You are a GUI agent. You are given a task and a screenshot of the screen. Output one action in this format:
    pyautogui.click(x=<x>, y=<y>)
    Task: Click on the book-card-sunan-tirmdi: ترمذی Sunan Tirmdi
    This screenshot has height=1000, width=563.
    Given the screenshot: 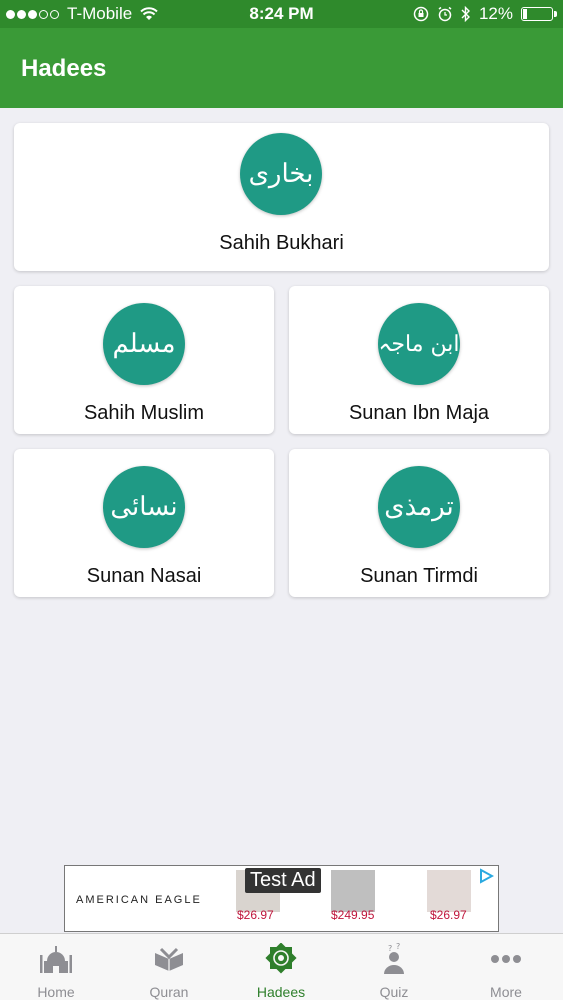 What is the action you would take?
    pyautogui.click(x=419, y=523)
    